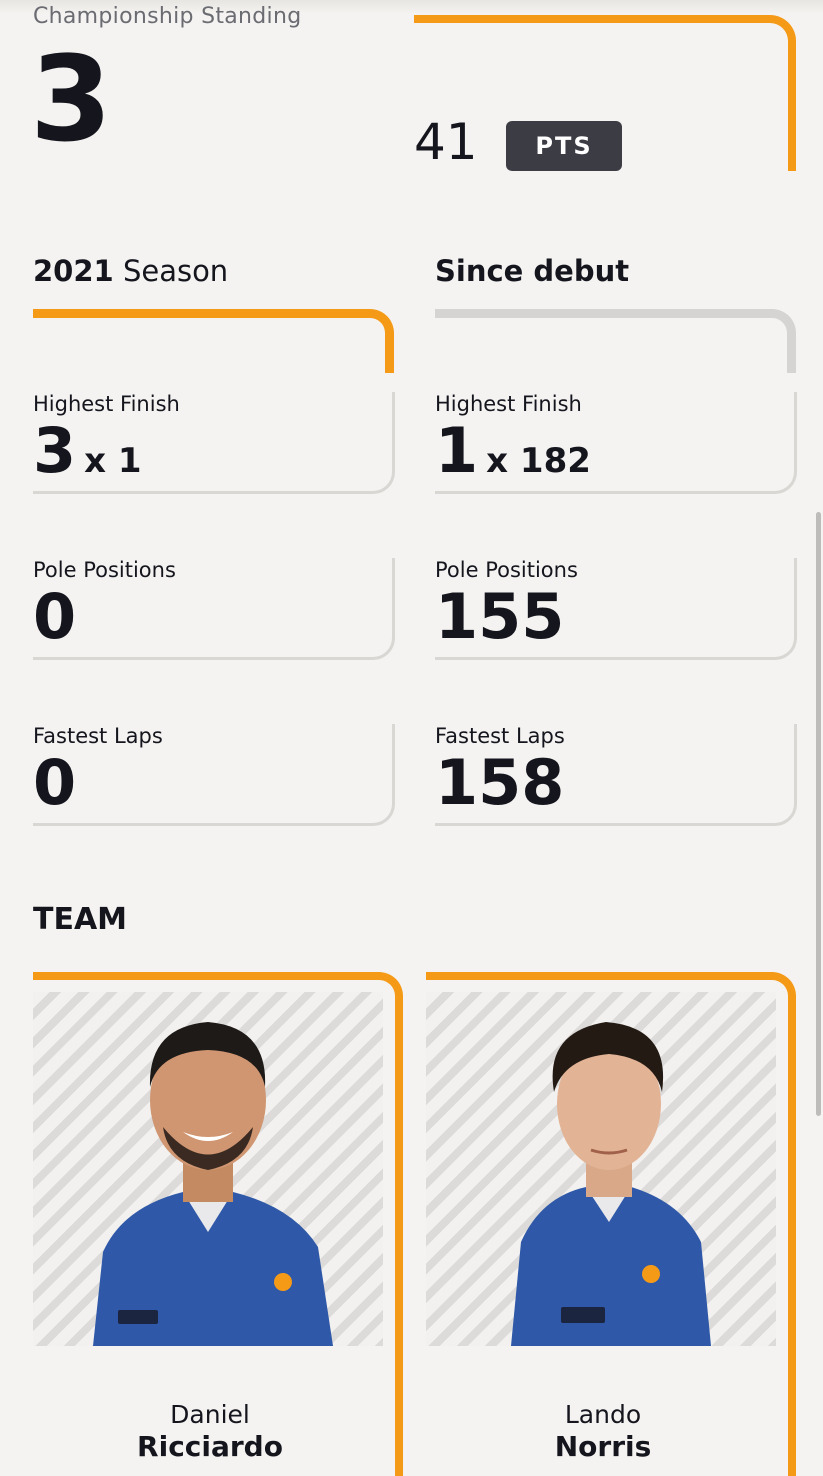  What do you see at coordinates (500, 782) in the screenshot?
I see `stat-value: 158` at bounding box center [500, 782].